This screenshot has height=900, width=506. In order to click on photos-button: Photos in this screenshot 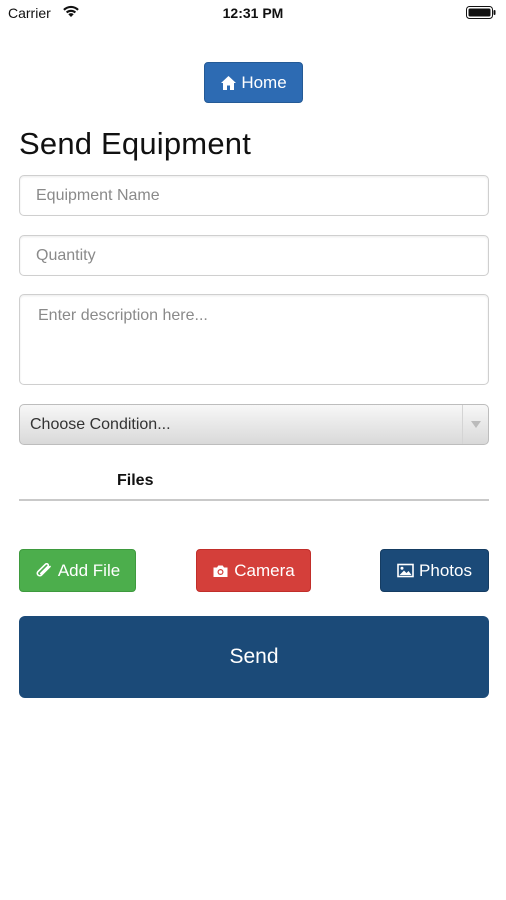, I will do `click(434, 570)`.